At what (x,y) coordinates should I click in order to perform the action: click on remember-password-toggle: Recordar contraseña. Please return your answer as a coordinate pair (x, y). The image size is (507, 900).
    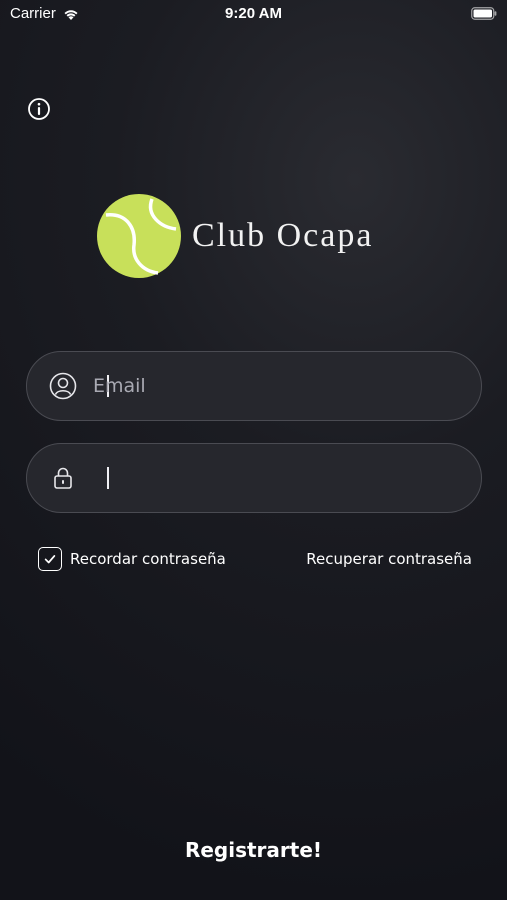
    Looking at the image, I should click on (132, 559).